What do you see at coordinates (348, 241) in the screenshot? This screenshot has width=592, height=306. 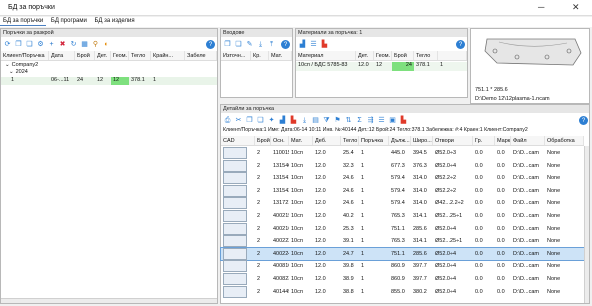 I see `cell-w: 39.1` at bounding box center [348, 241].